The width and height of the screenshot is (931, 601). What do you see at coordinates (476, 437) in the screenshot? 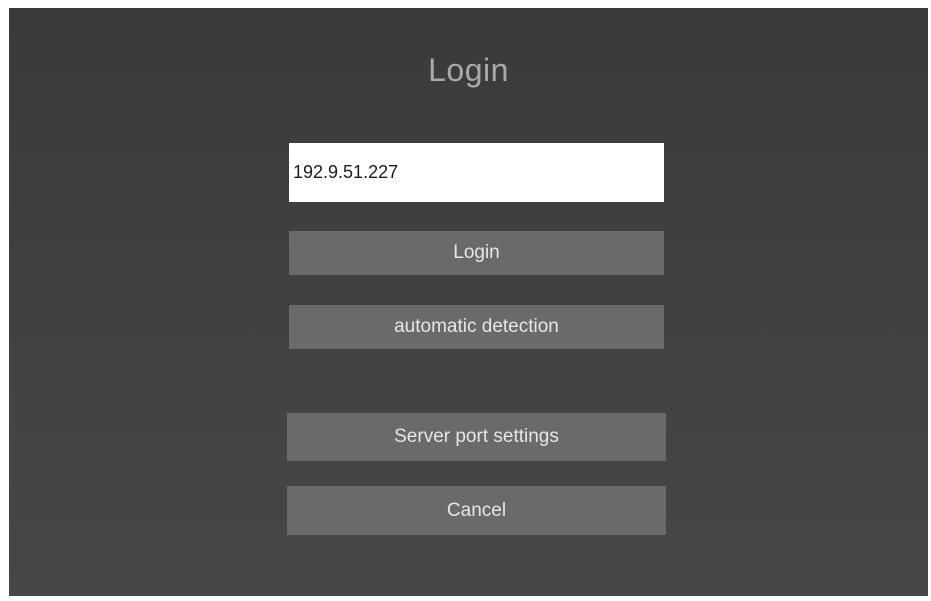
I see `server-port-settings-button: Server port settings` at bounding box center [476, 437].